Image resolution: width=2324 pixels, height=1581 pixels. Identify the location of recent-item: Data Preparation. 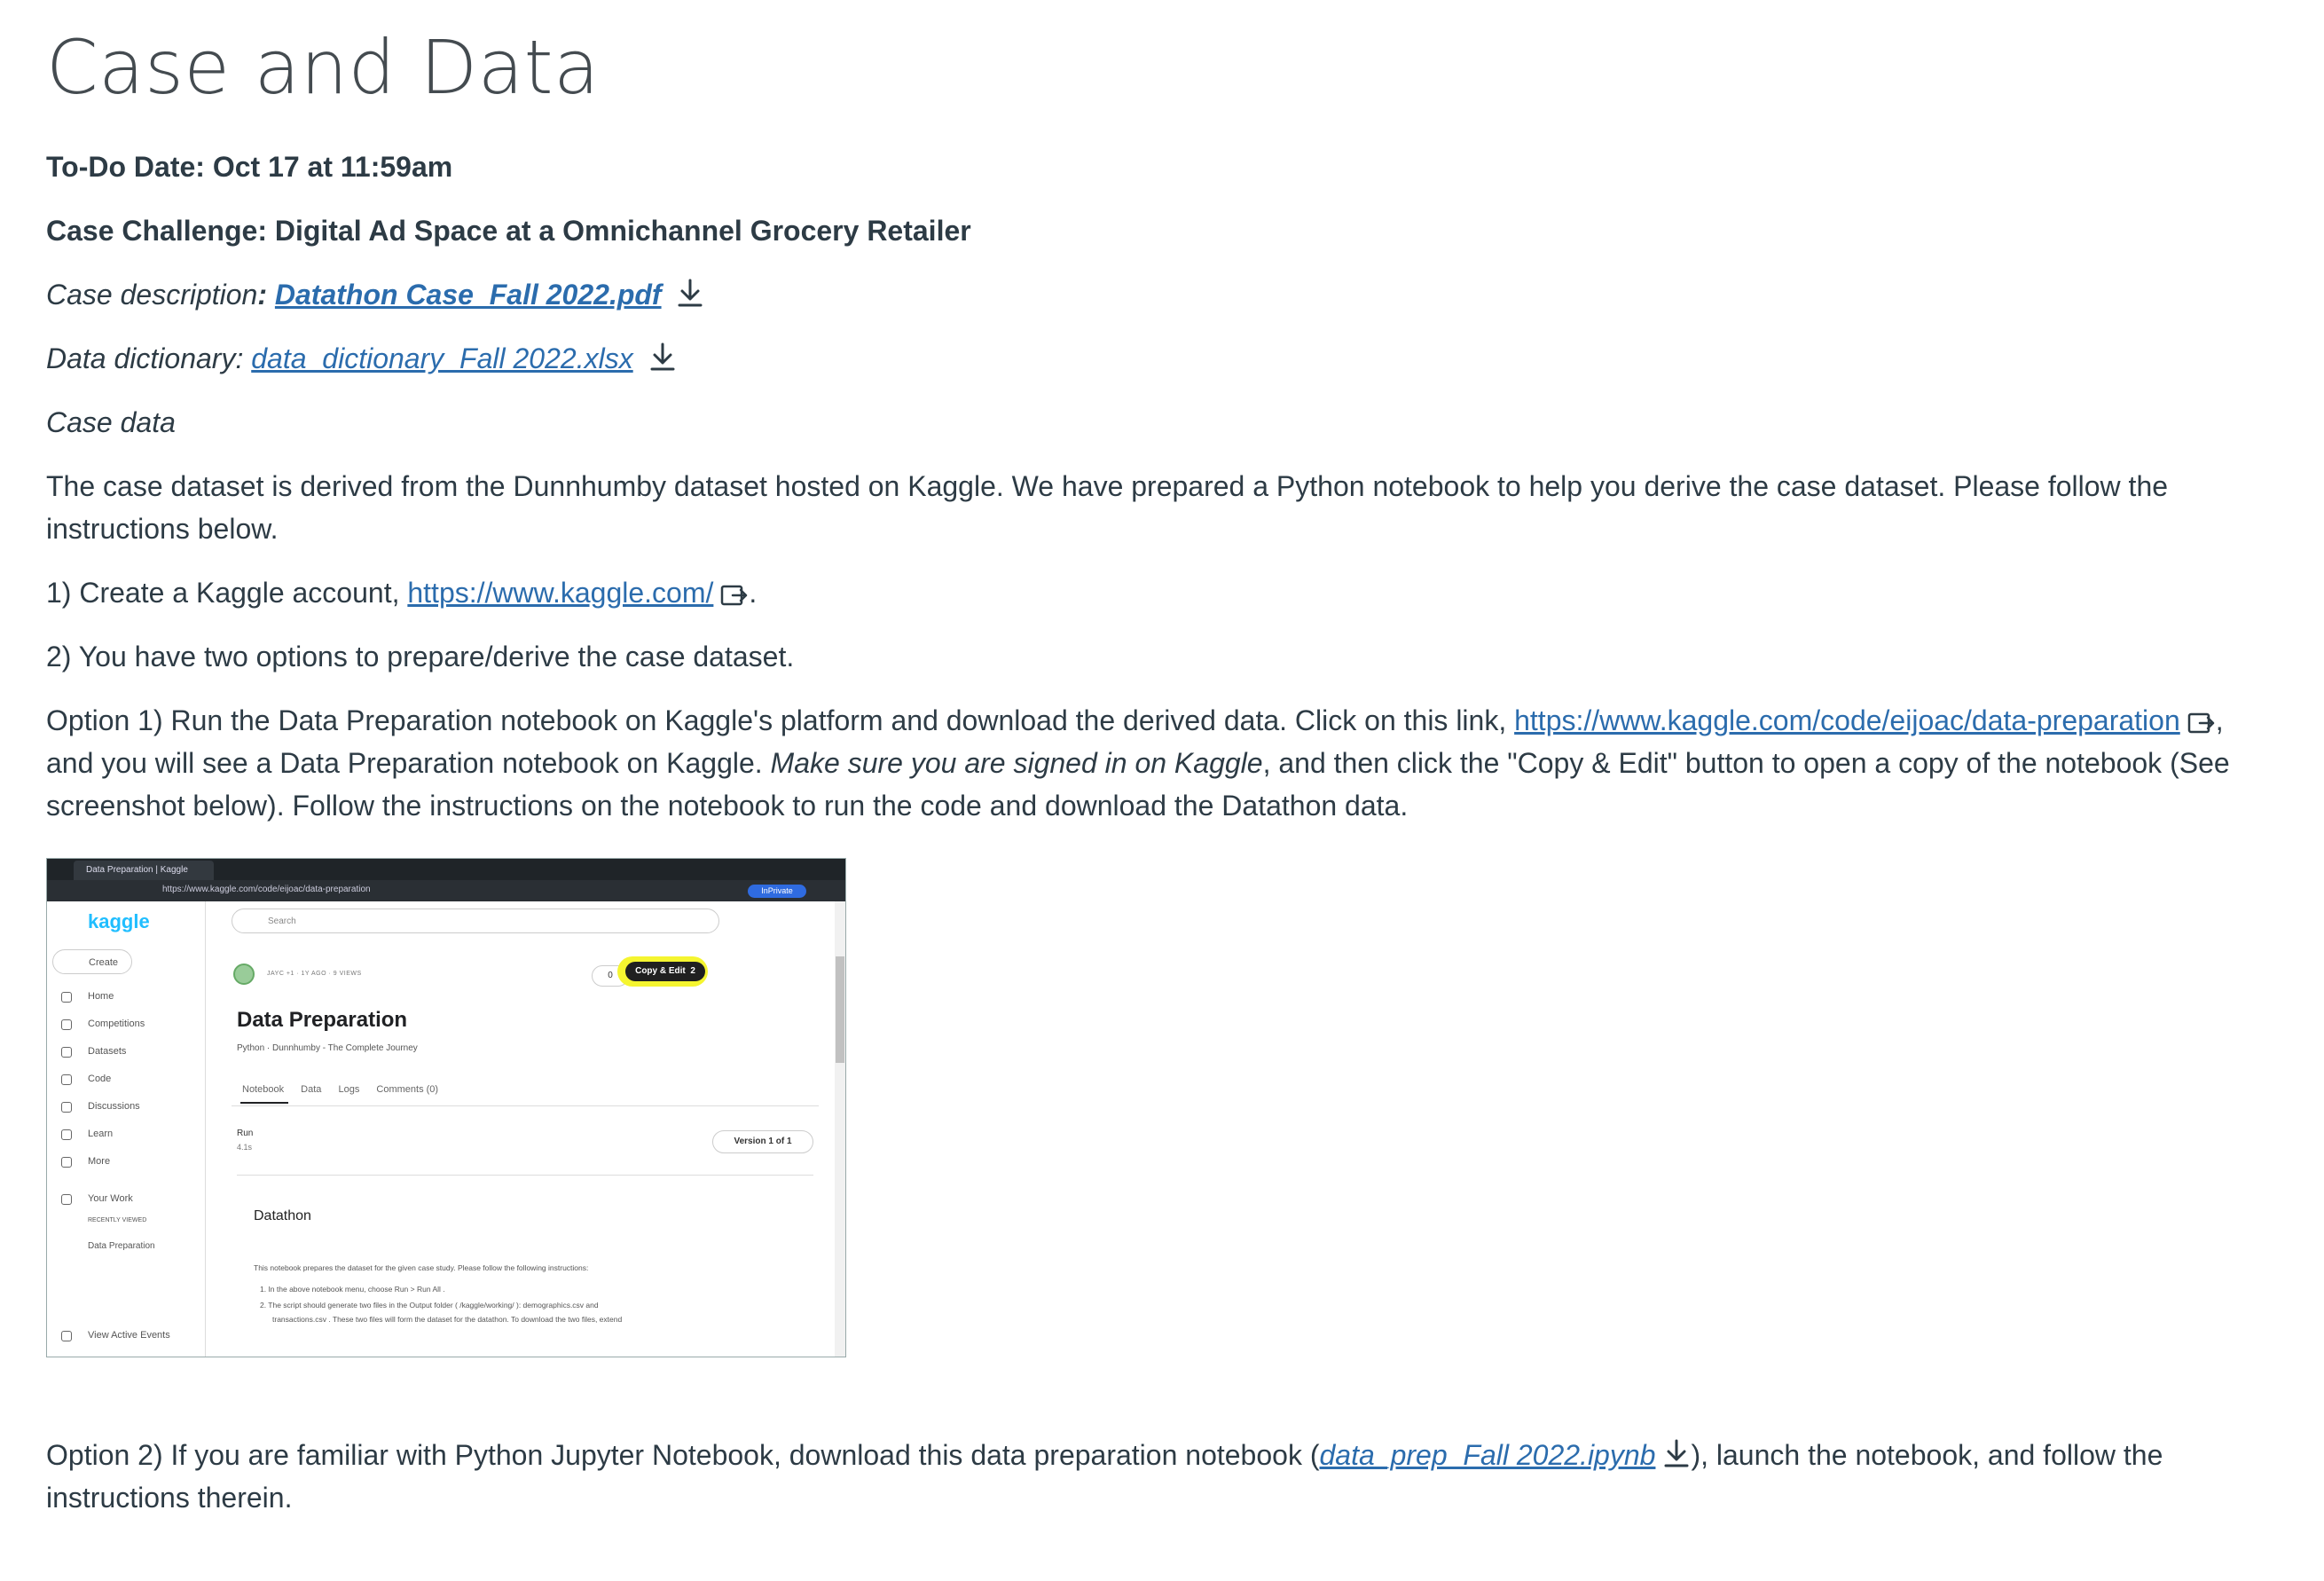
(121, 1246).